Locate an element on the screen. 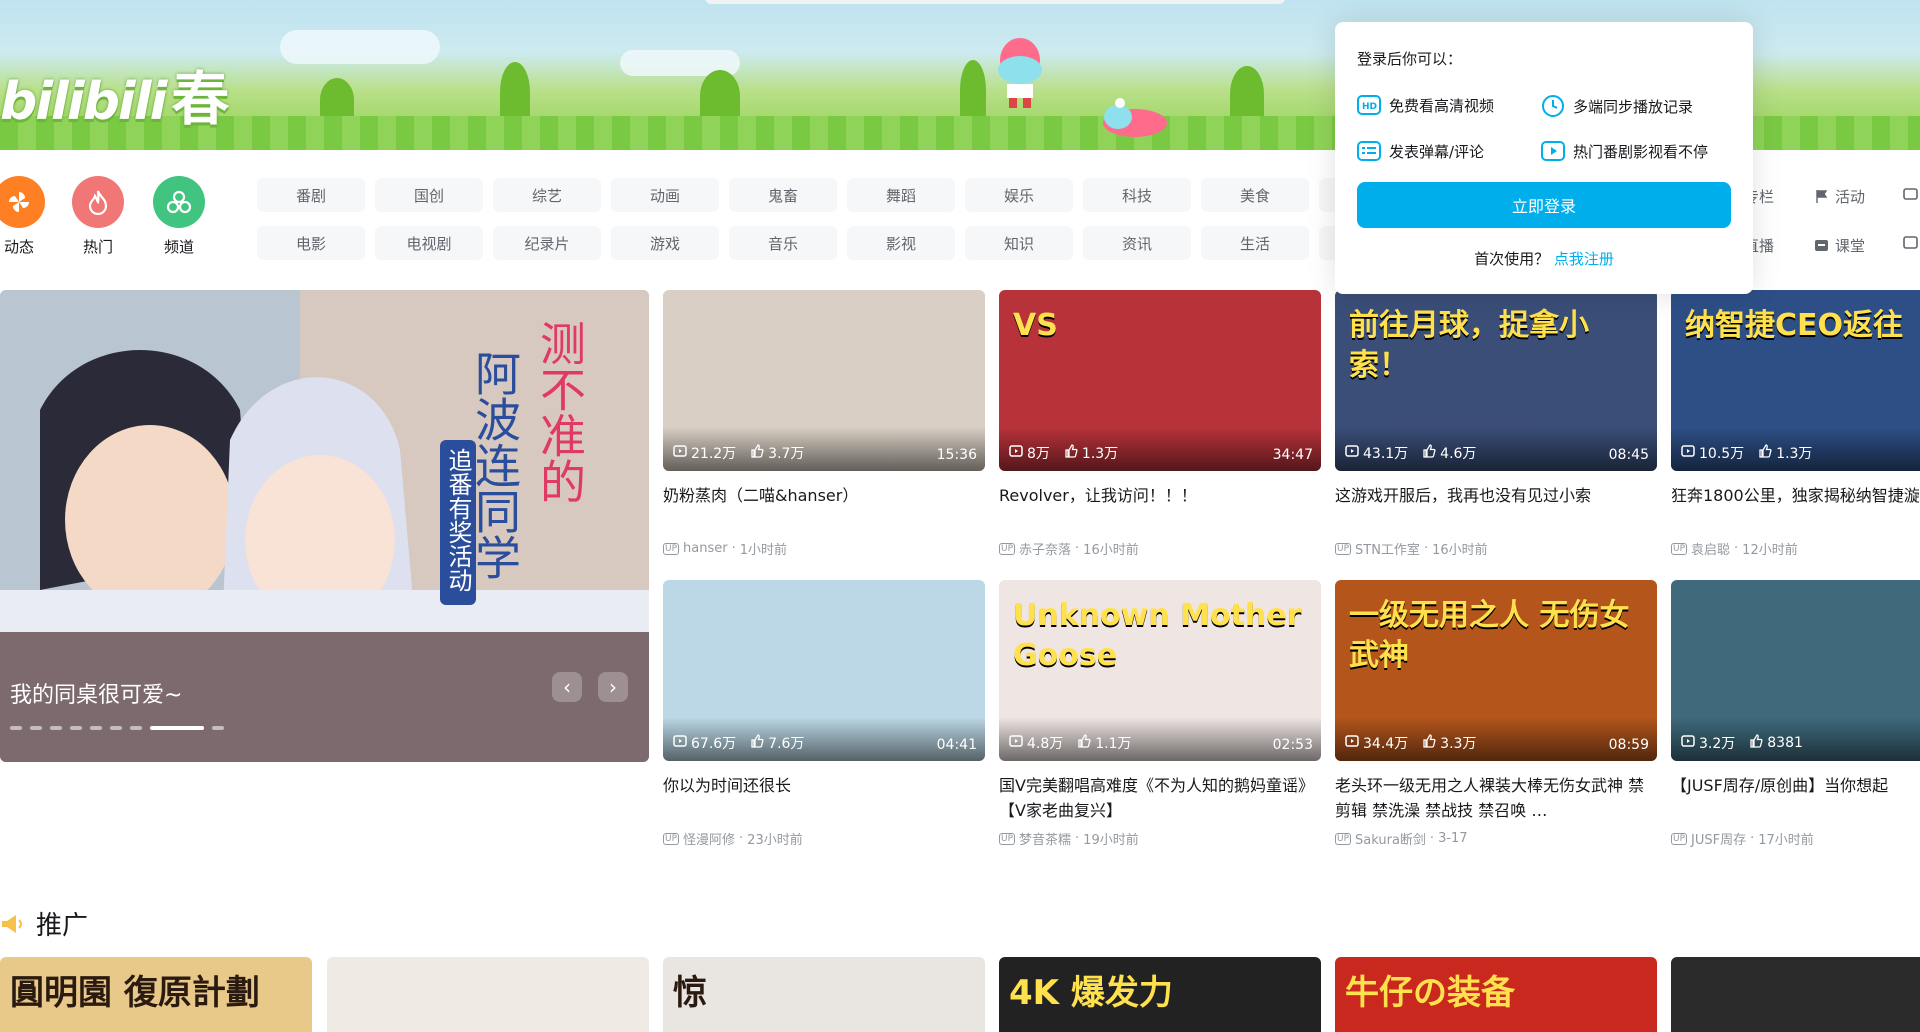 The image size is (1920, 1032). megaphone-icon is located at coordinates (12, 923).